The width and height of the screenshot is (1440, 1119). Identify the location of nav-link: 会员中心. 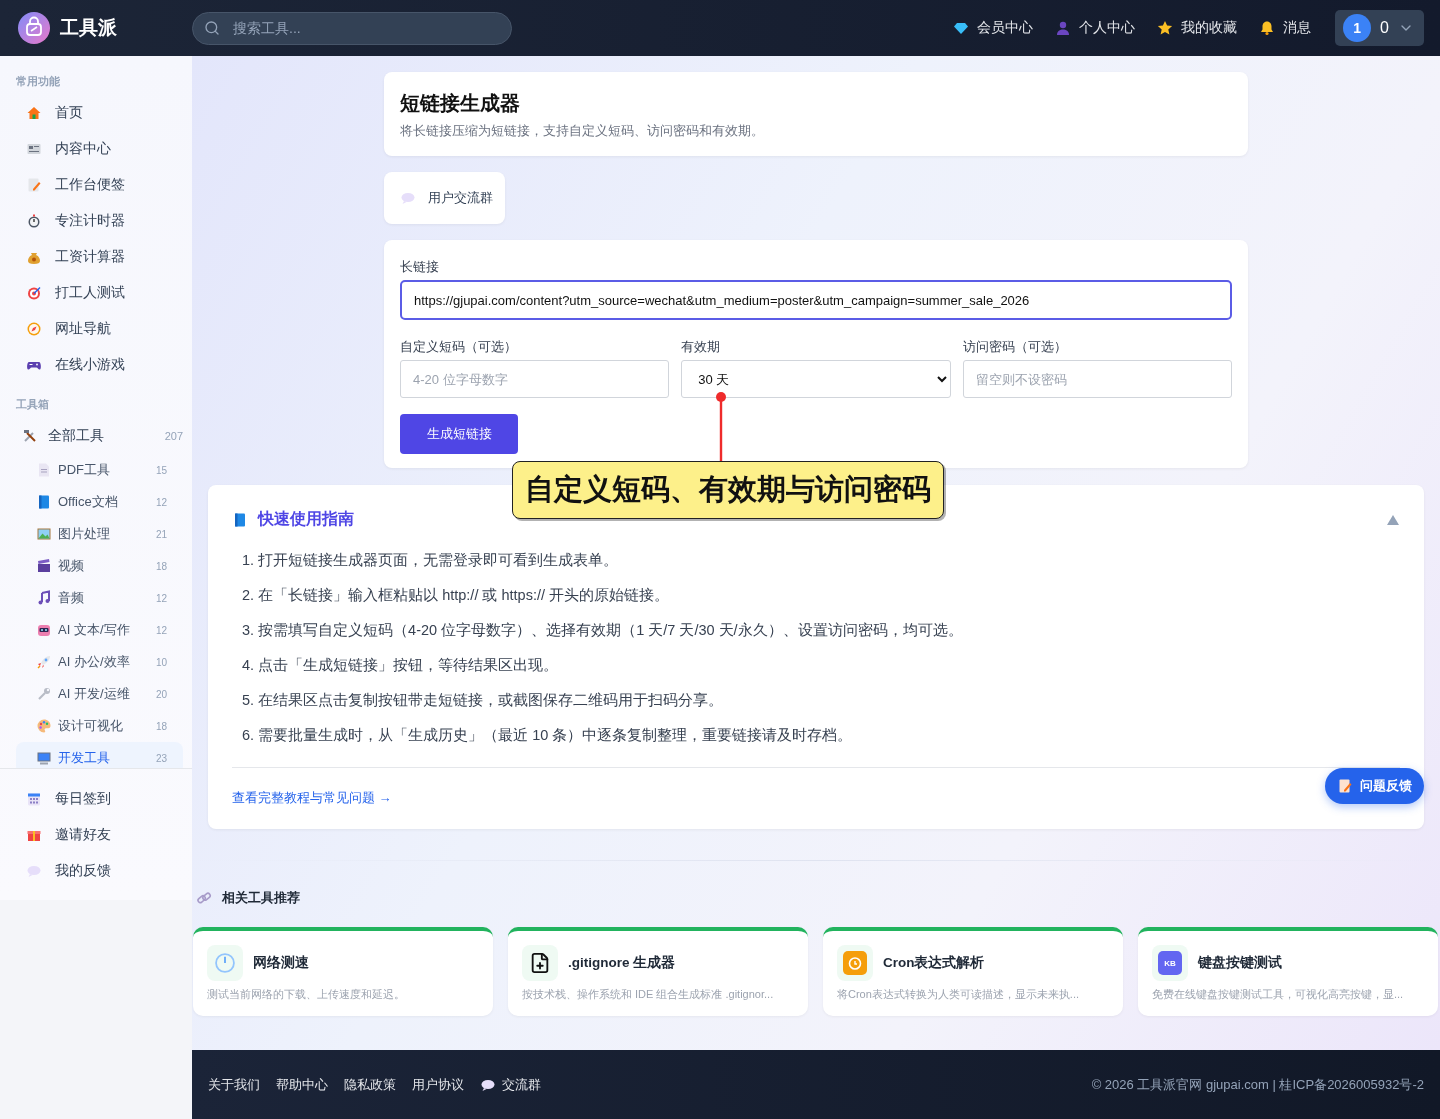
(993, 28).